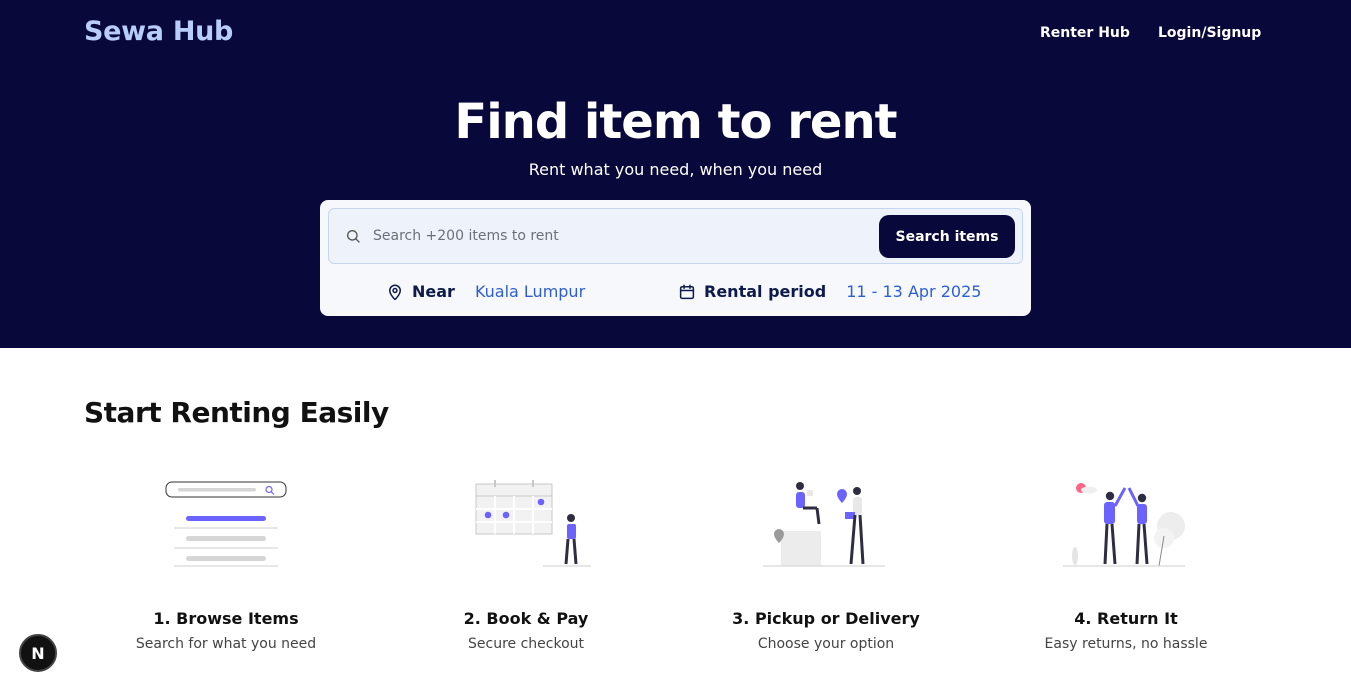 Image resolution: width=1351 pixels, height=681 pixels. Describe the element at coordinates (1209, 33) in the screenshot. I see `nav-login-signup: Login/Signup` at that location.